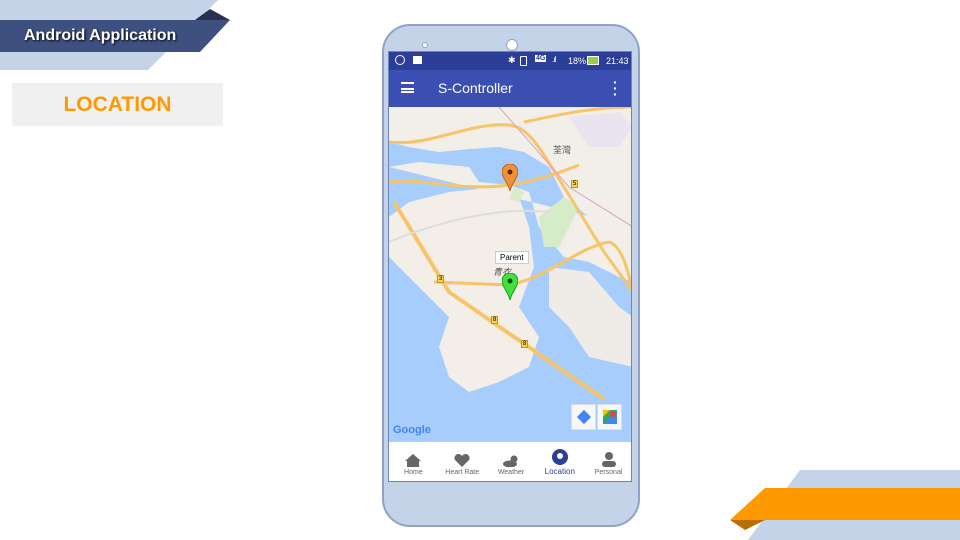  I want to click on bluetooth-icon: ✱, so click(512, 60).